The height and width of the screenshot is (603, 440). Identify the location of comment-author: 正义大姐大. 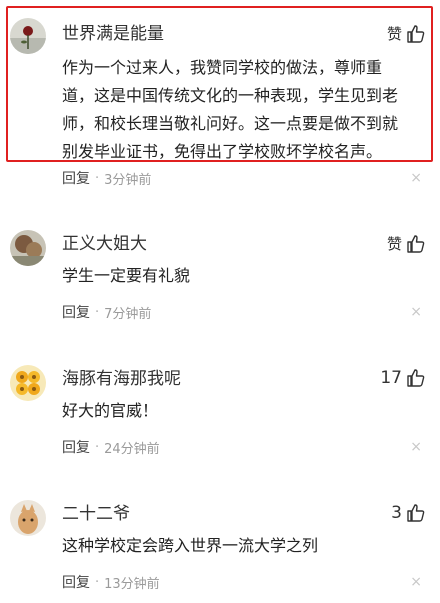
(104, 244).